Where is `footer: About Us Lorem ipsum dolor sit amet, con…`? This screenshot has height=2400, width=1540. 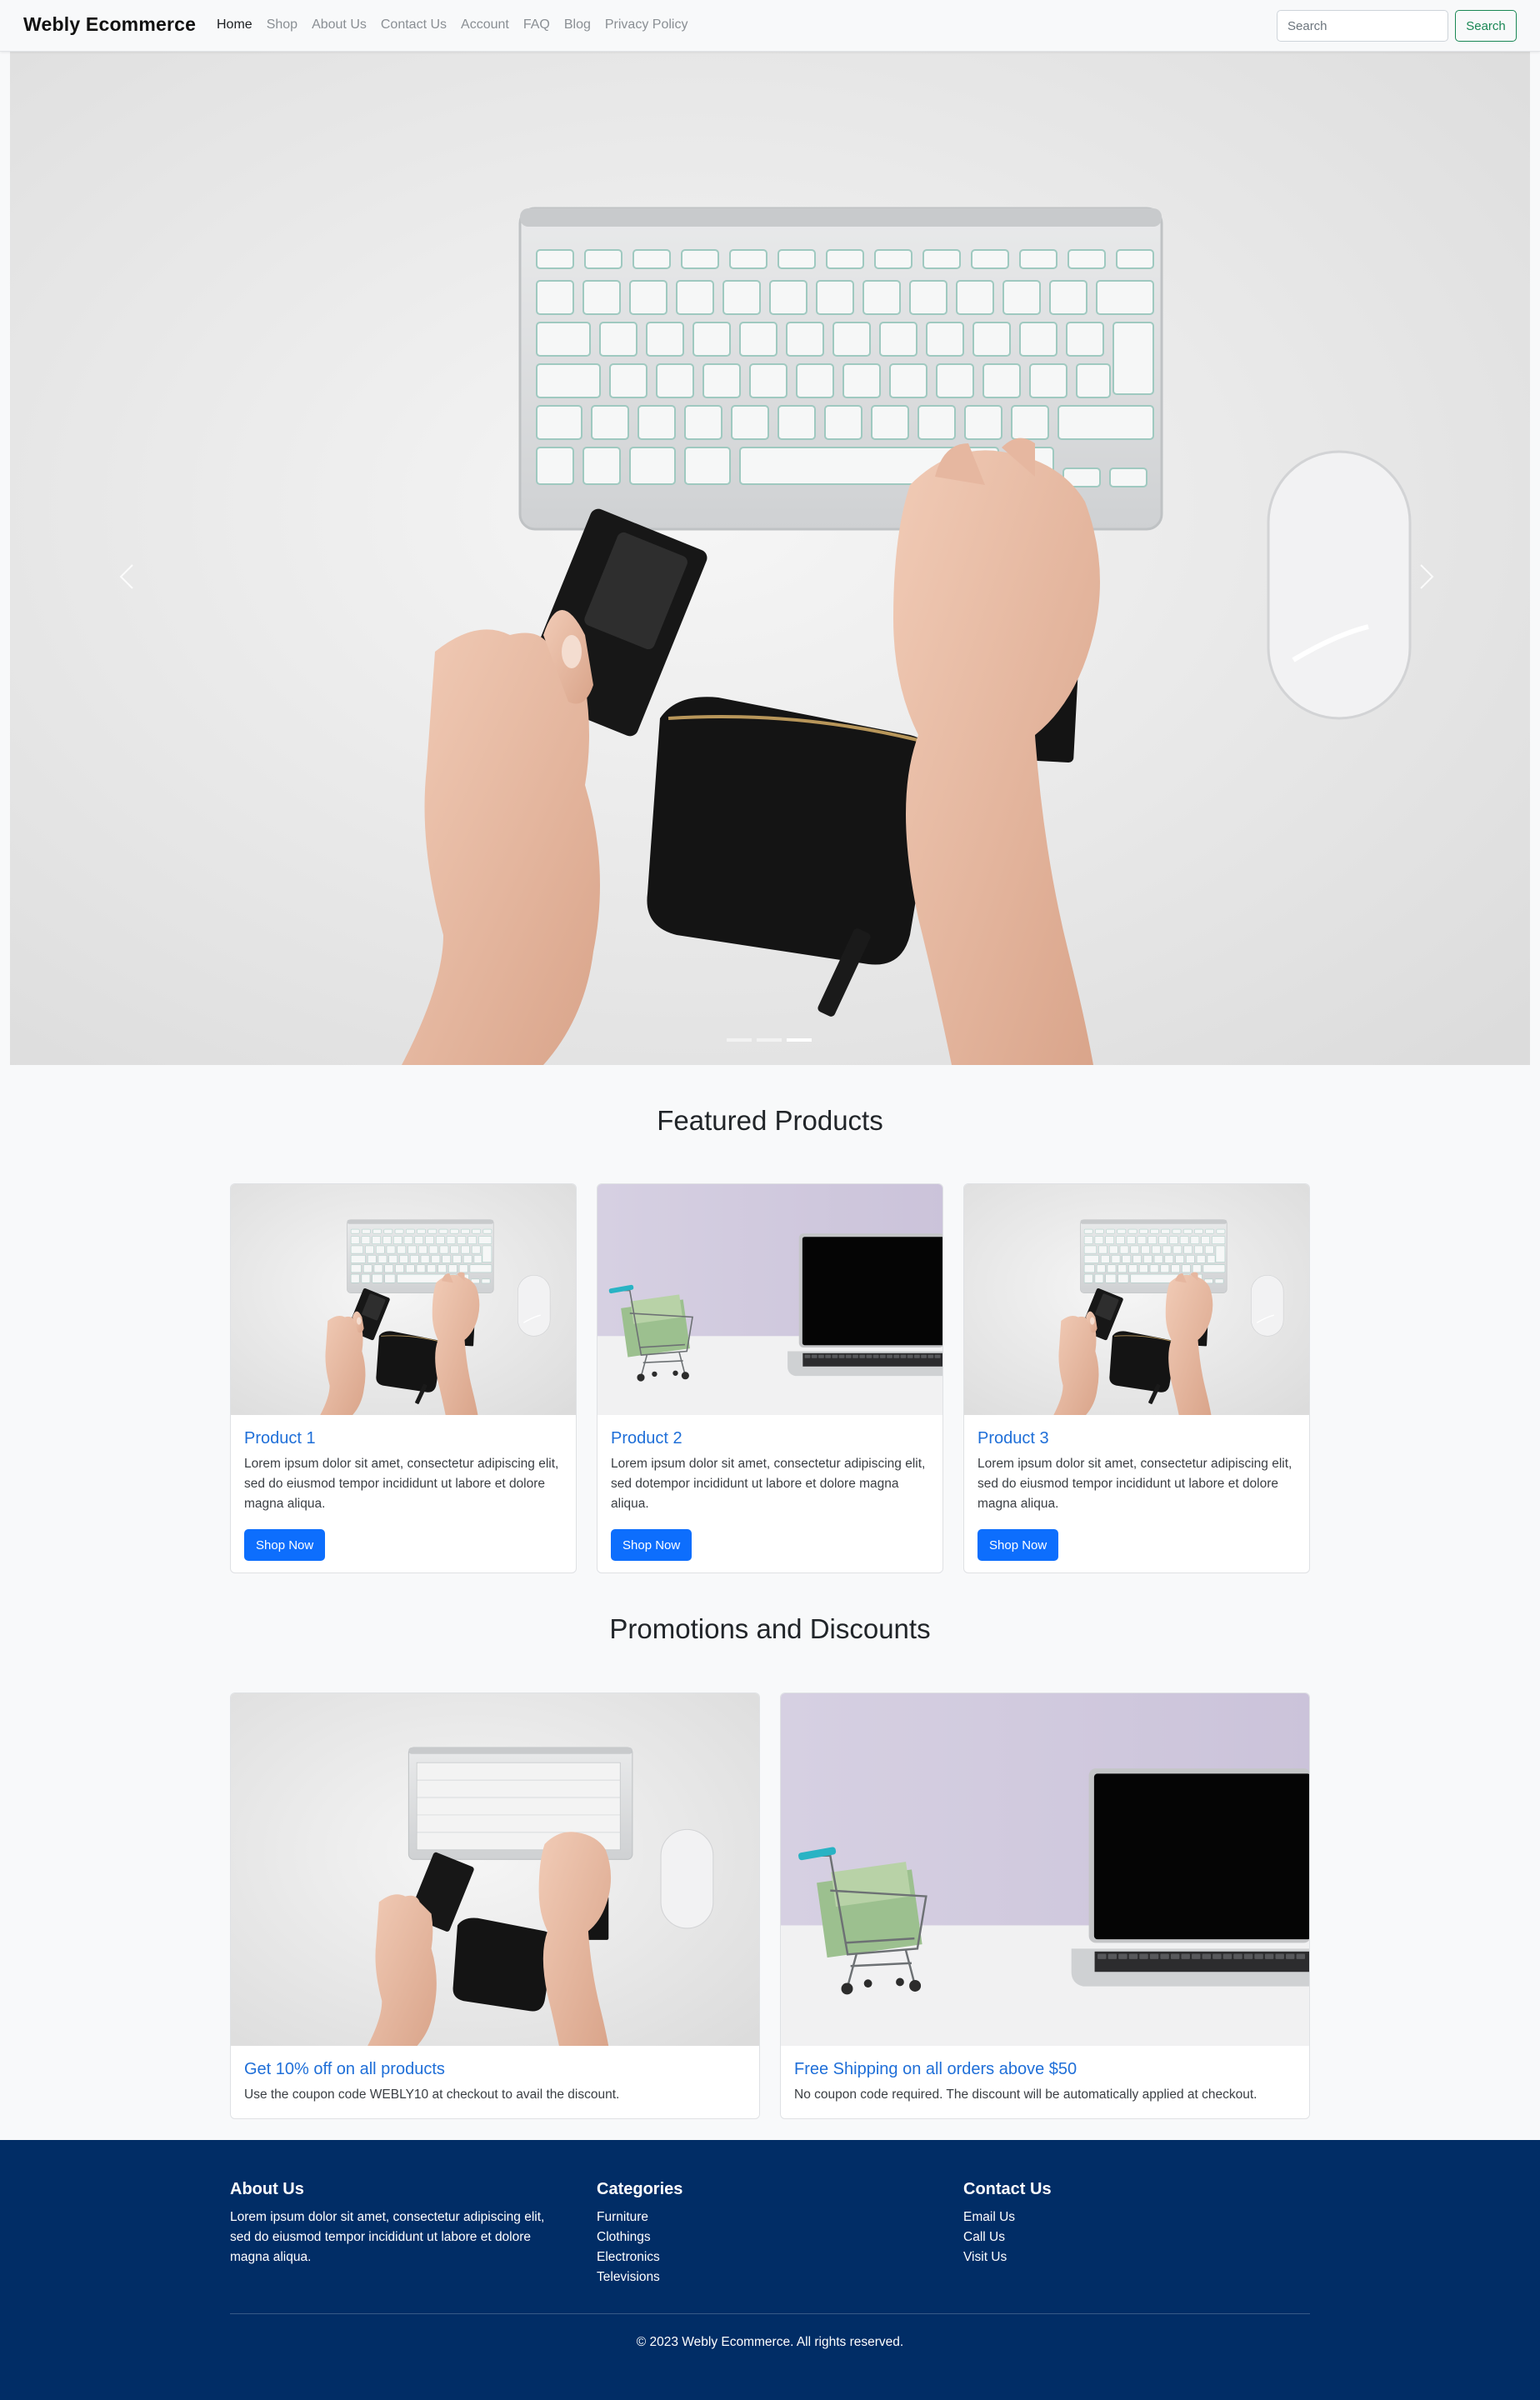
footer: About Us Lorem ipsum dolor sit amet, con… is located at coordinates (770, 2270).